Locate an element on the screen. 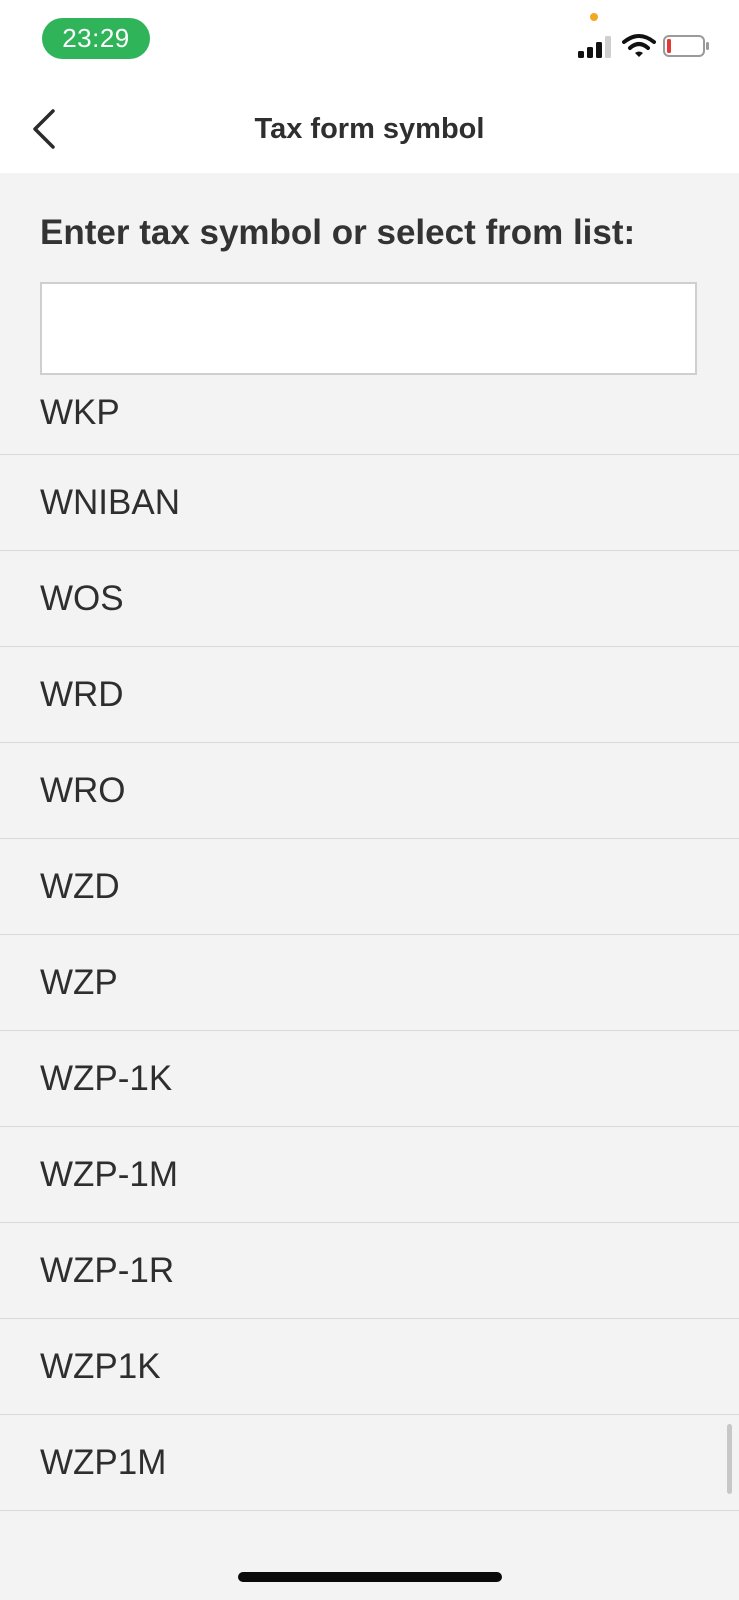 Image resolution: width=739 pixels, height=1600 pixels. list-item-label: WZP1M is located at coordinates (103, 1462).